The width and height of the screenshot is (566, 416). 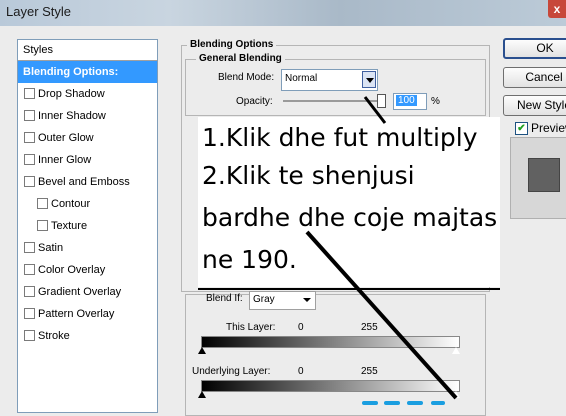 I want to click on close-button: x, so click(x=557, y=9).